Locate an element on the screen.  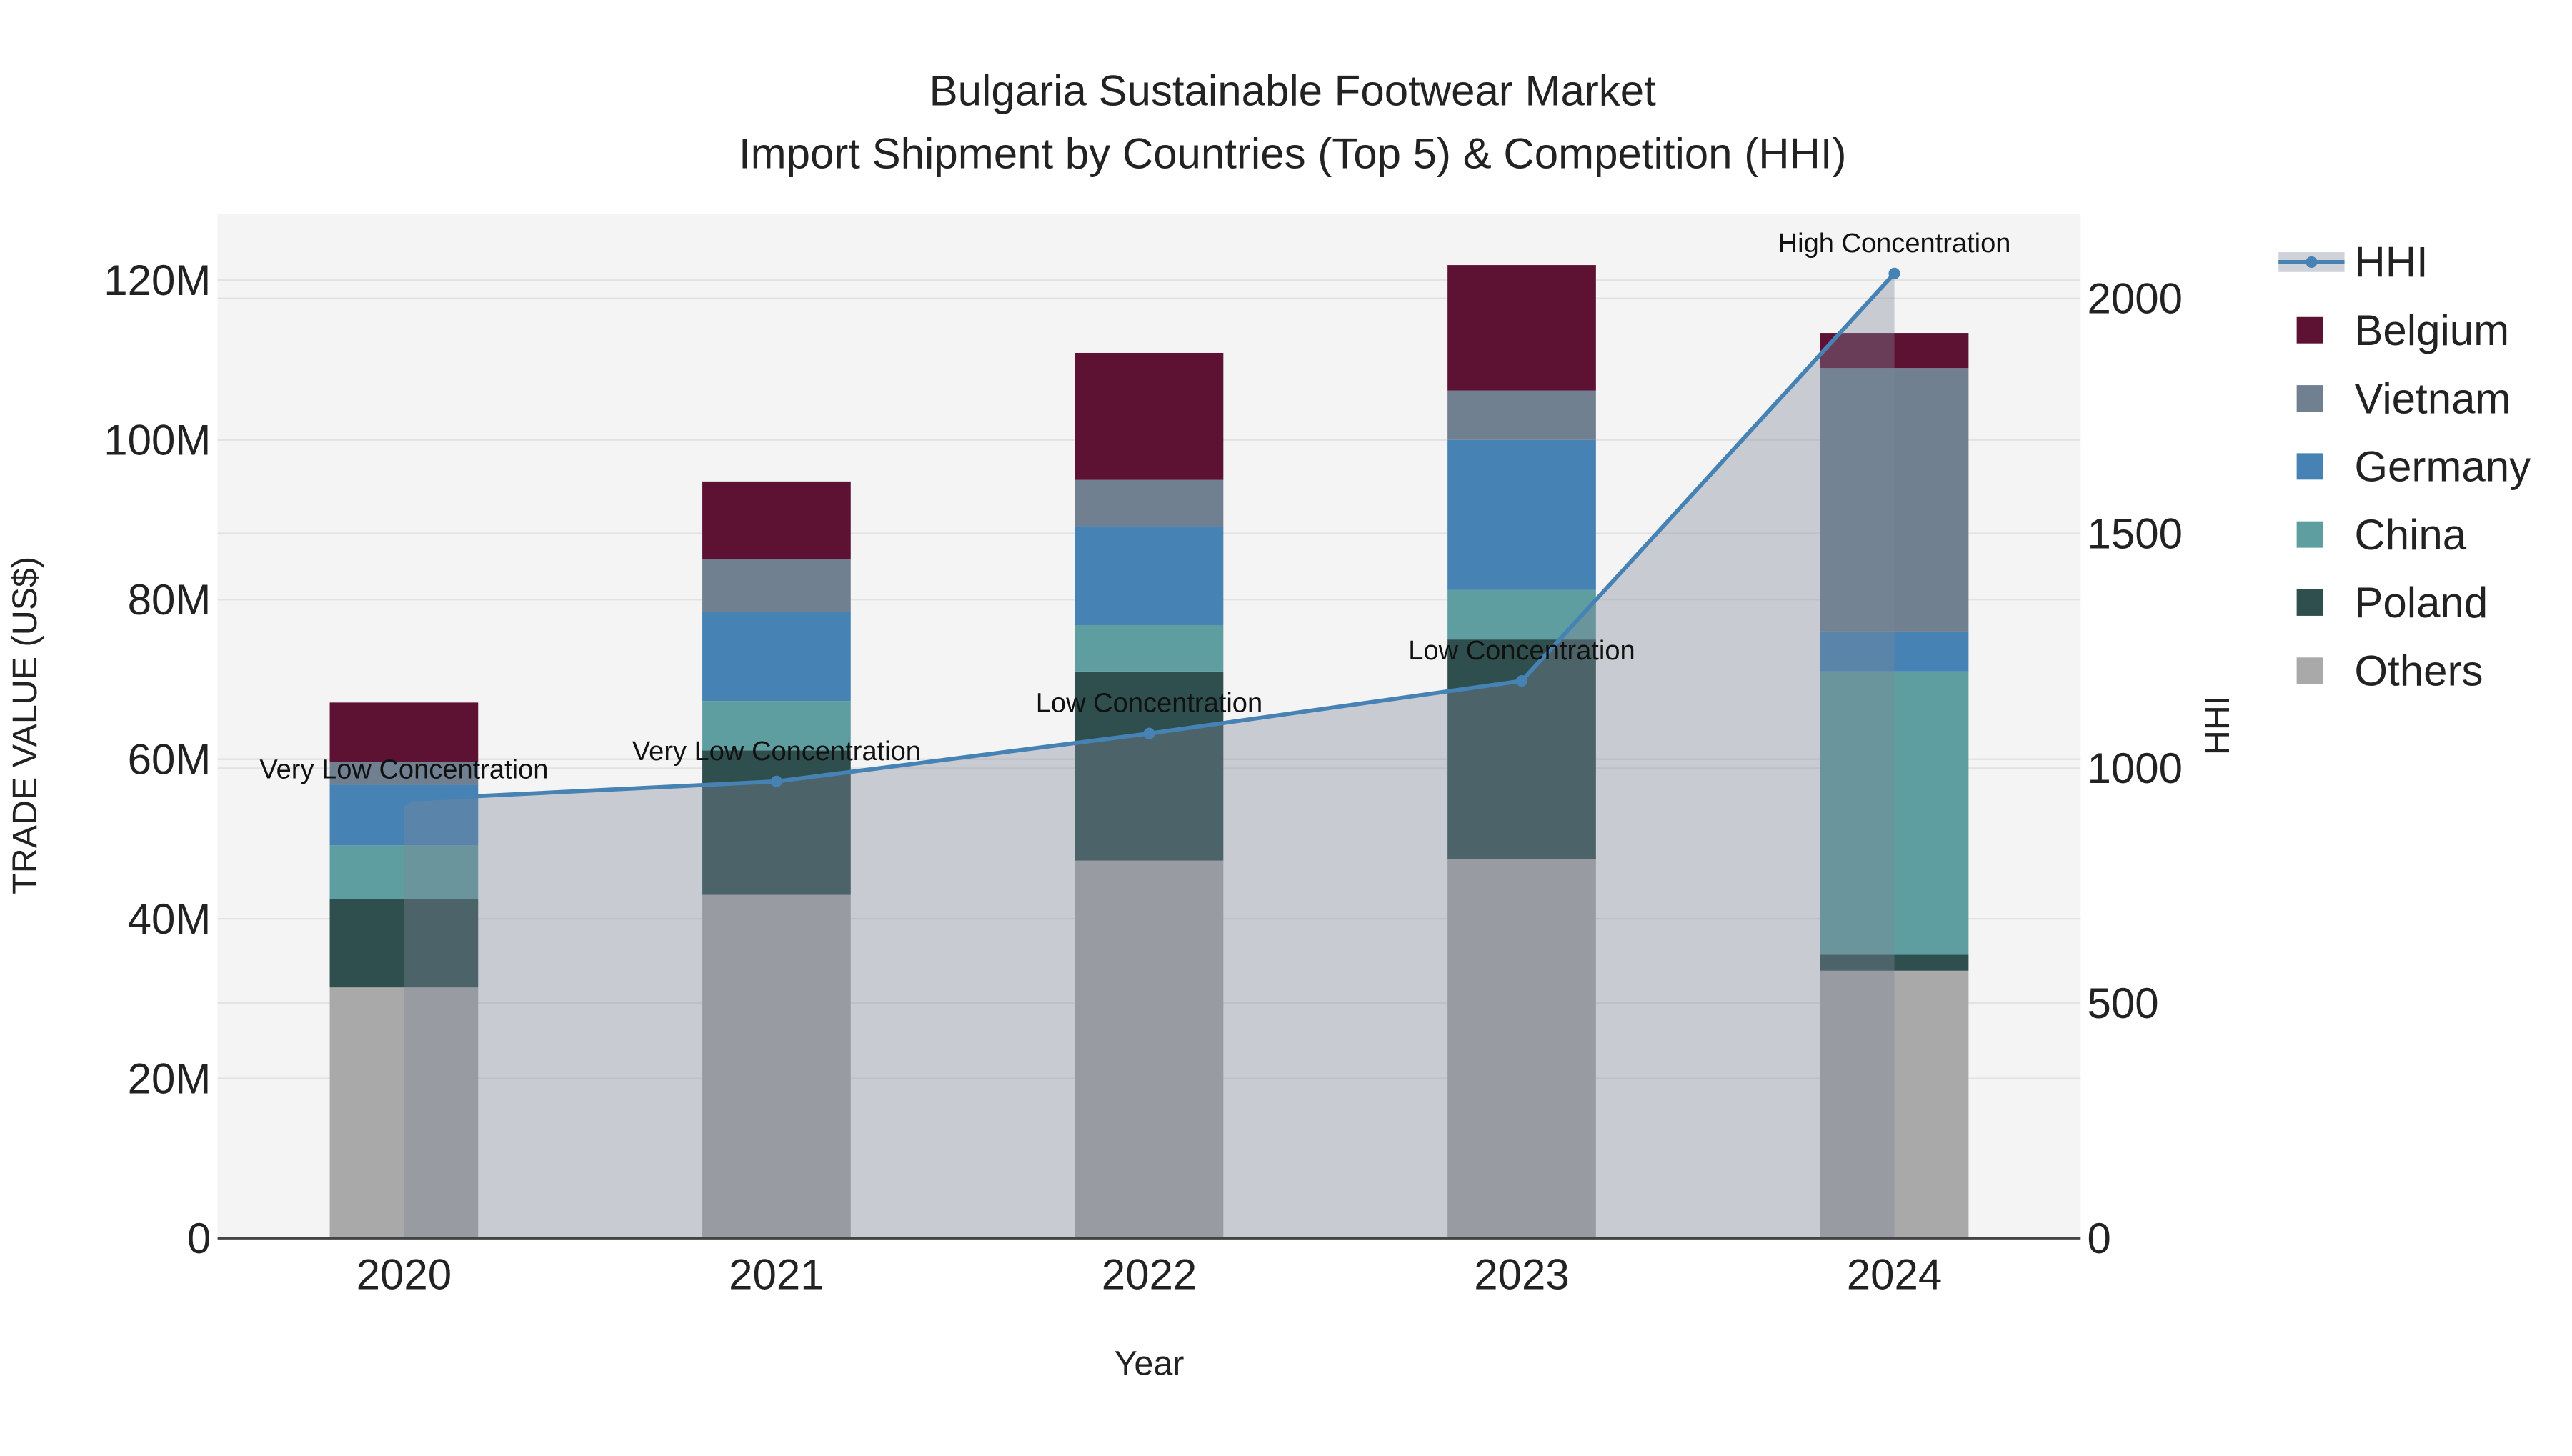
legend-item-poland: Poland is located at coordinates (2392, 603).